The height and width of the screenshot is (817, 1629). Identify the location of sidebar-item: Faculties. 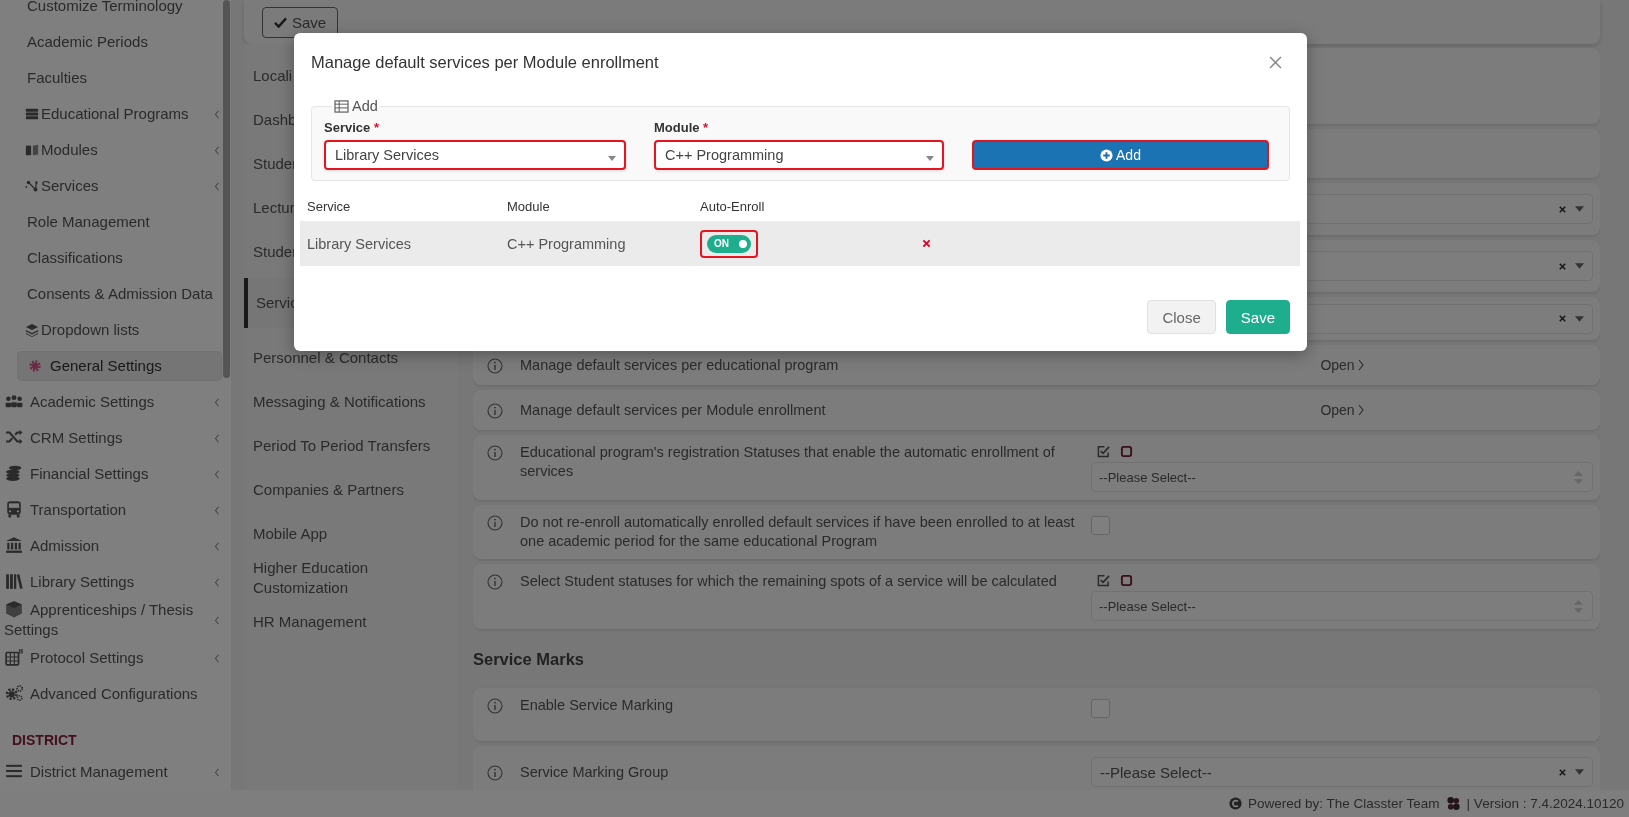
(111, 78).